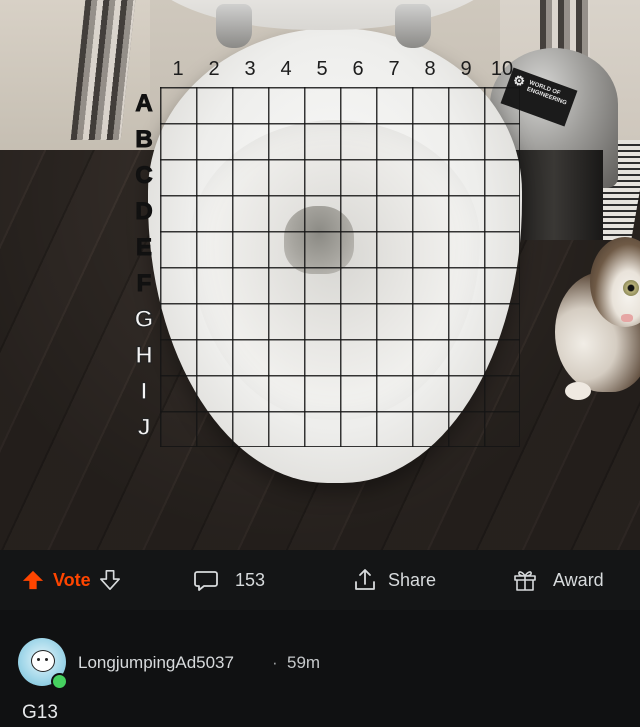 This screenshot has height=727, width=640. Describe the element at coordinates (322, 15) in the screenshot. I see `toilet-lid` at that location.